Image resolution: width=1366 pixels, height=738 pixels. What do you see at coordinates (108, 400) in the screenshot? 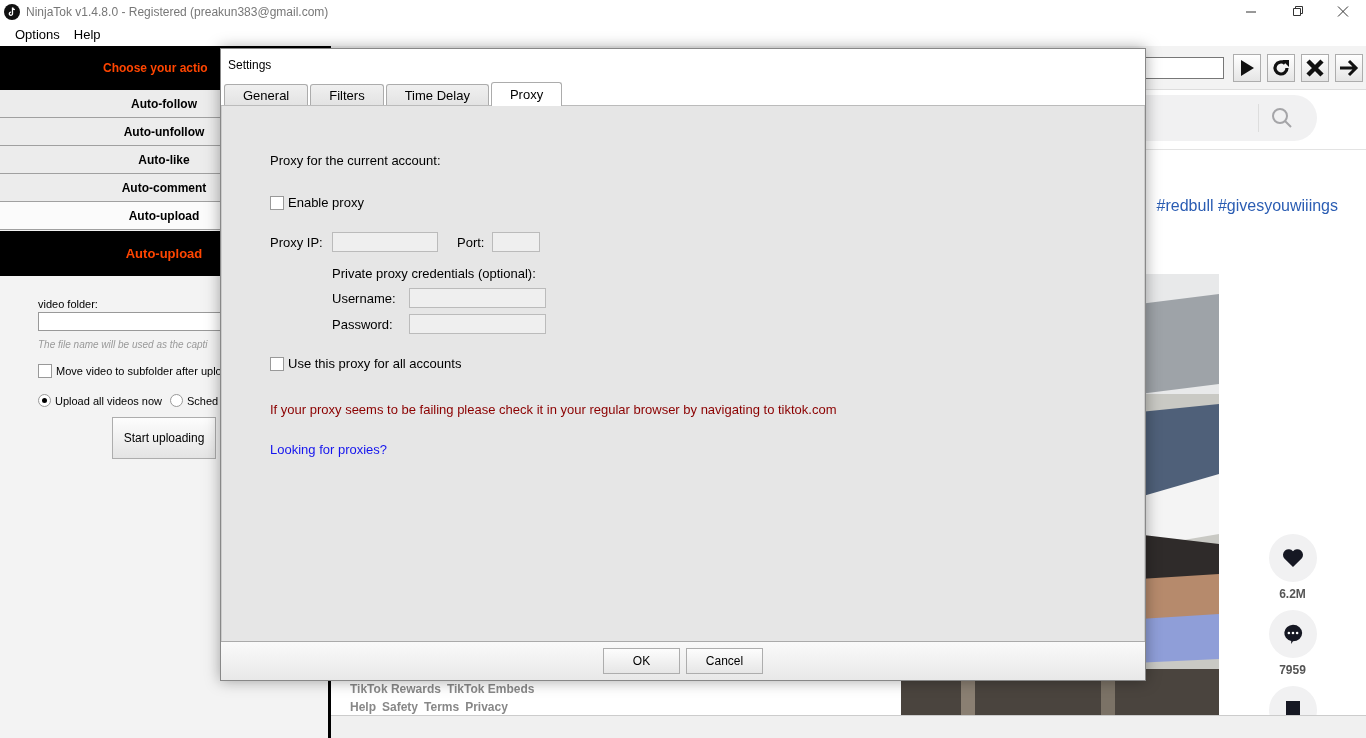
I see `radio-label: Upload all videos now` at bounding box center [108, 400].